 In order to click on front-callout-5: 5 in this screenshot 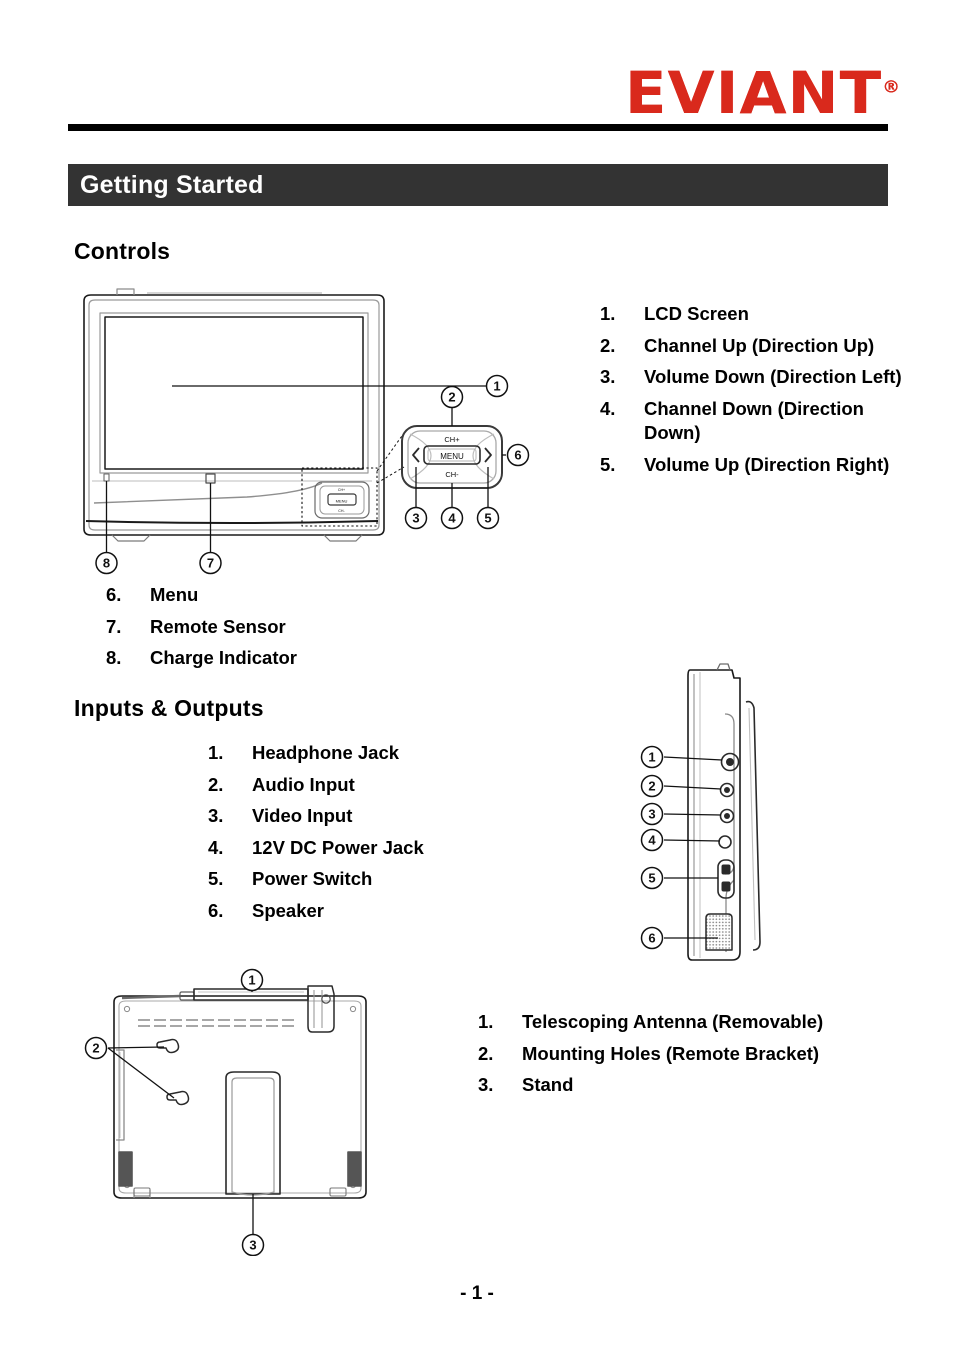, I will do `click(488, 518)`.